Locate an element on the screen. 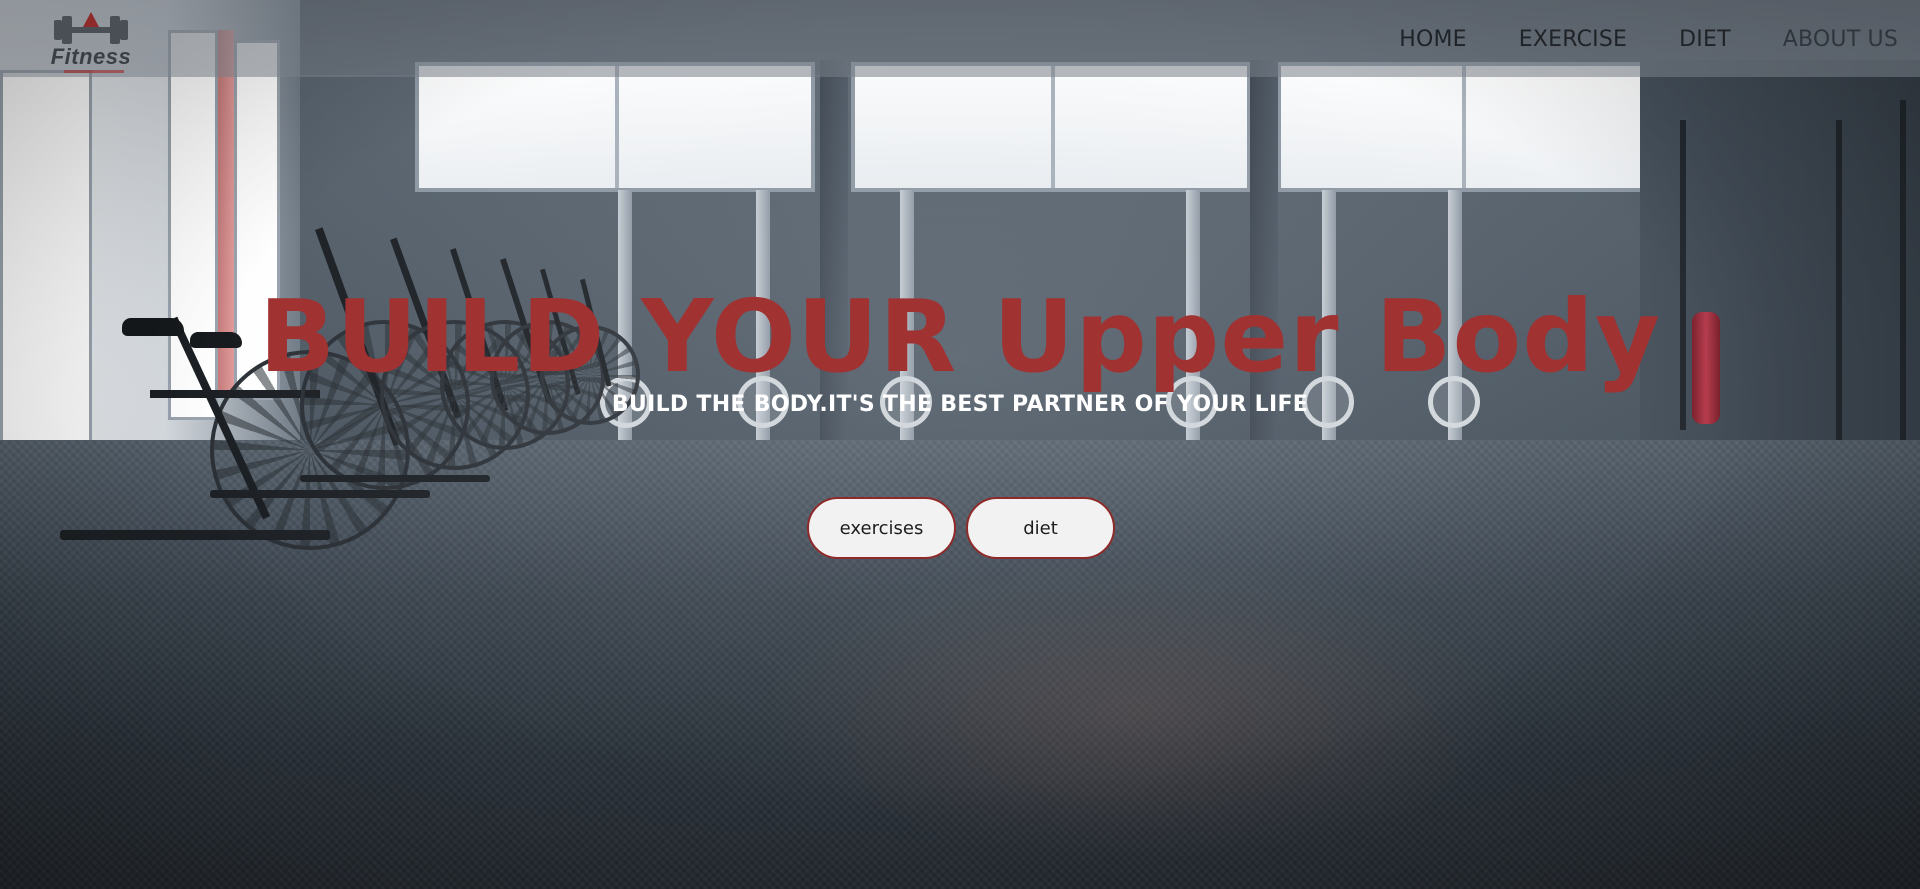  hero-button-group: exercises diet is located at coordinates (961, 528).